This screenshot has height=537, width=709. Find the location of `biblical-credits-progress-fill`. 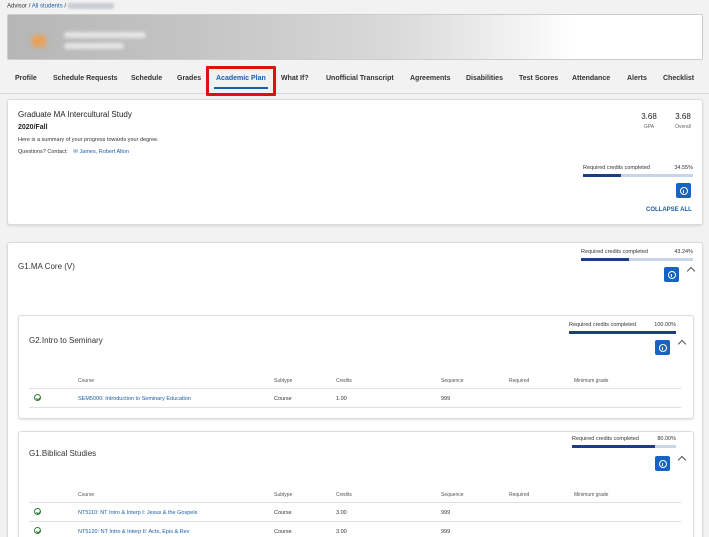

biblical-credits-progress-fill is located at coordinates (614, 446).